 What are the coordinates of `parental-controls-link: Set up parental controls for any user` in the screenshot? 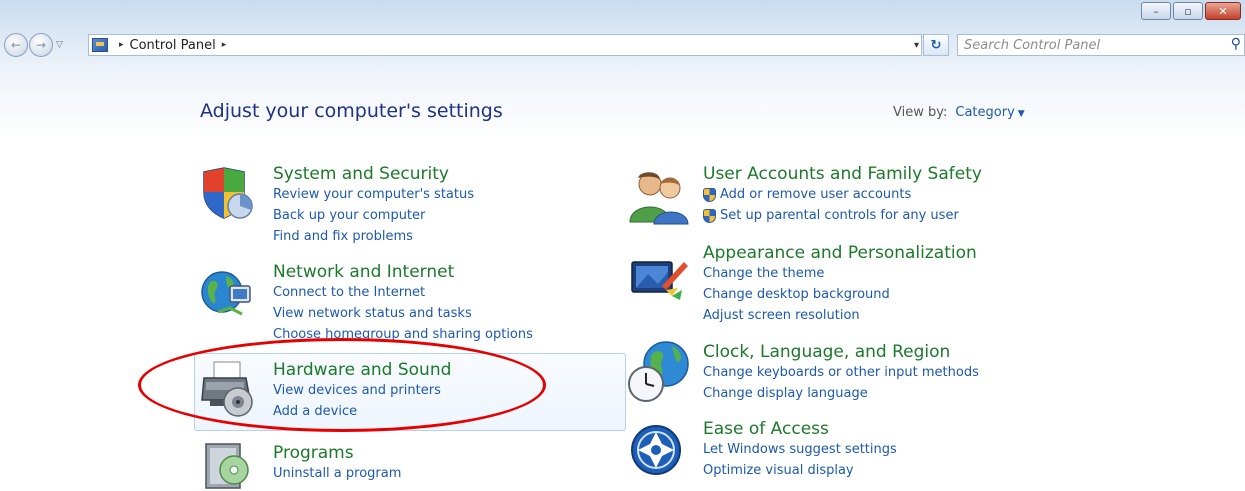 It's located at (842, 215).